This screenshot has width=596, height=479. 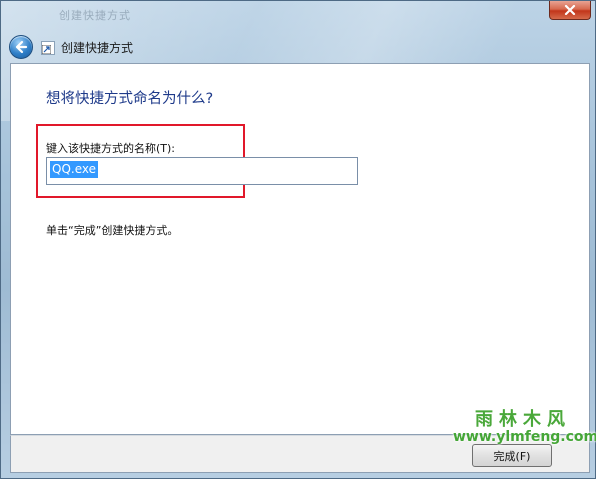 I want to click on close-icon, so click(x=570, y=10).